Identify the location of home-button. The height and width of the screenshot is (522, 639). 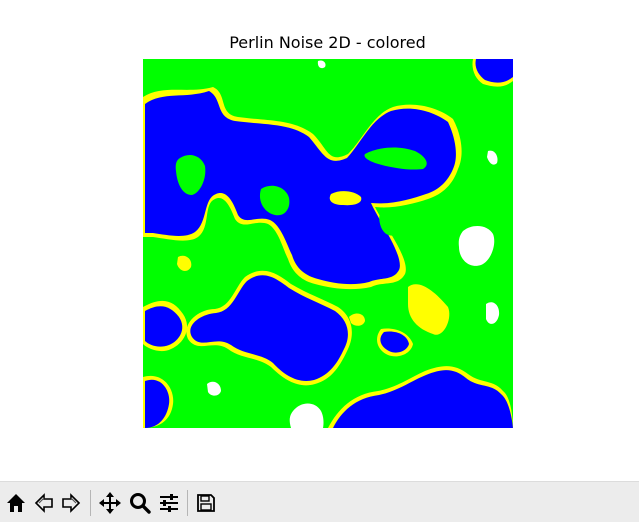
(16, 503).